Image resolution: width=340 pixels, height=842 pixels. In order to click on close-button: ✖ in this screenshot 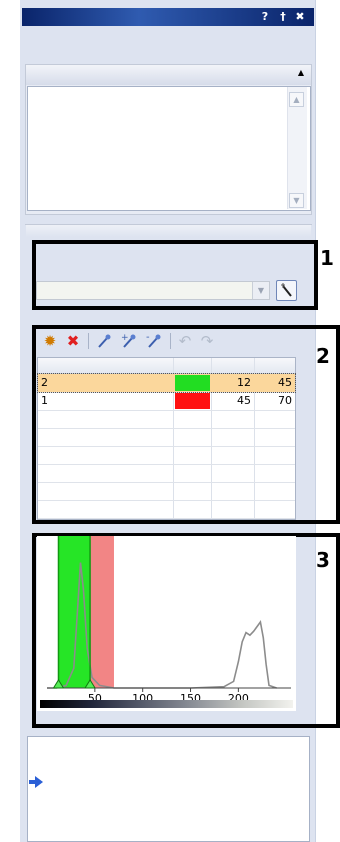, I will do `click(300, 16)`.